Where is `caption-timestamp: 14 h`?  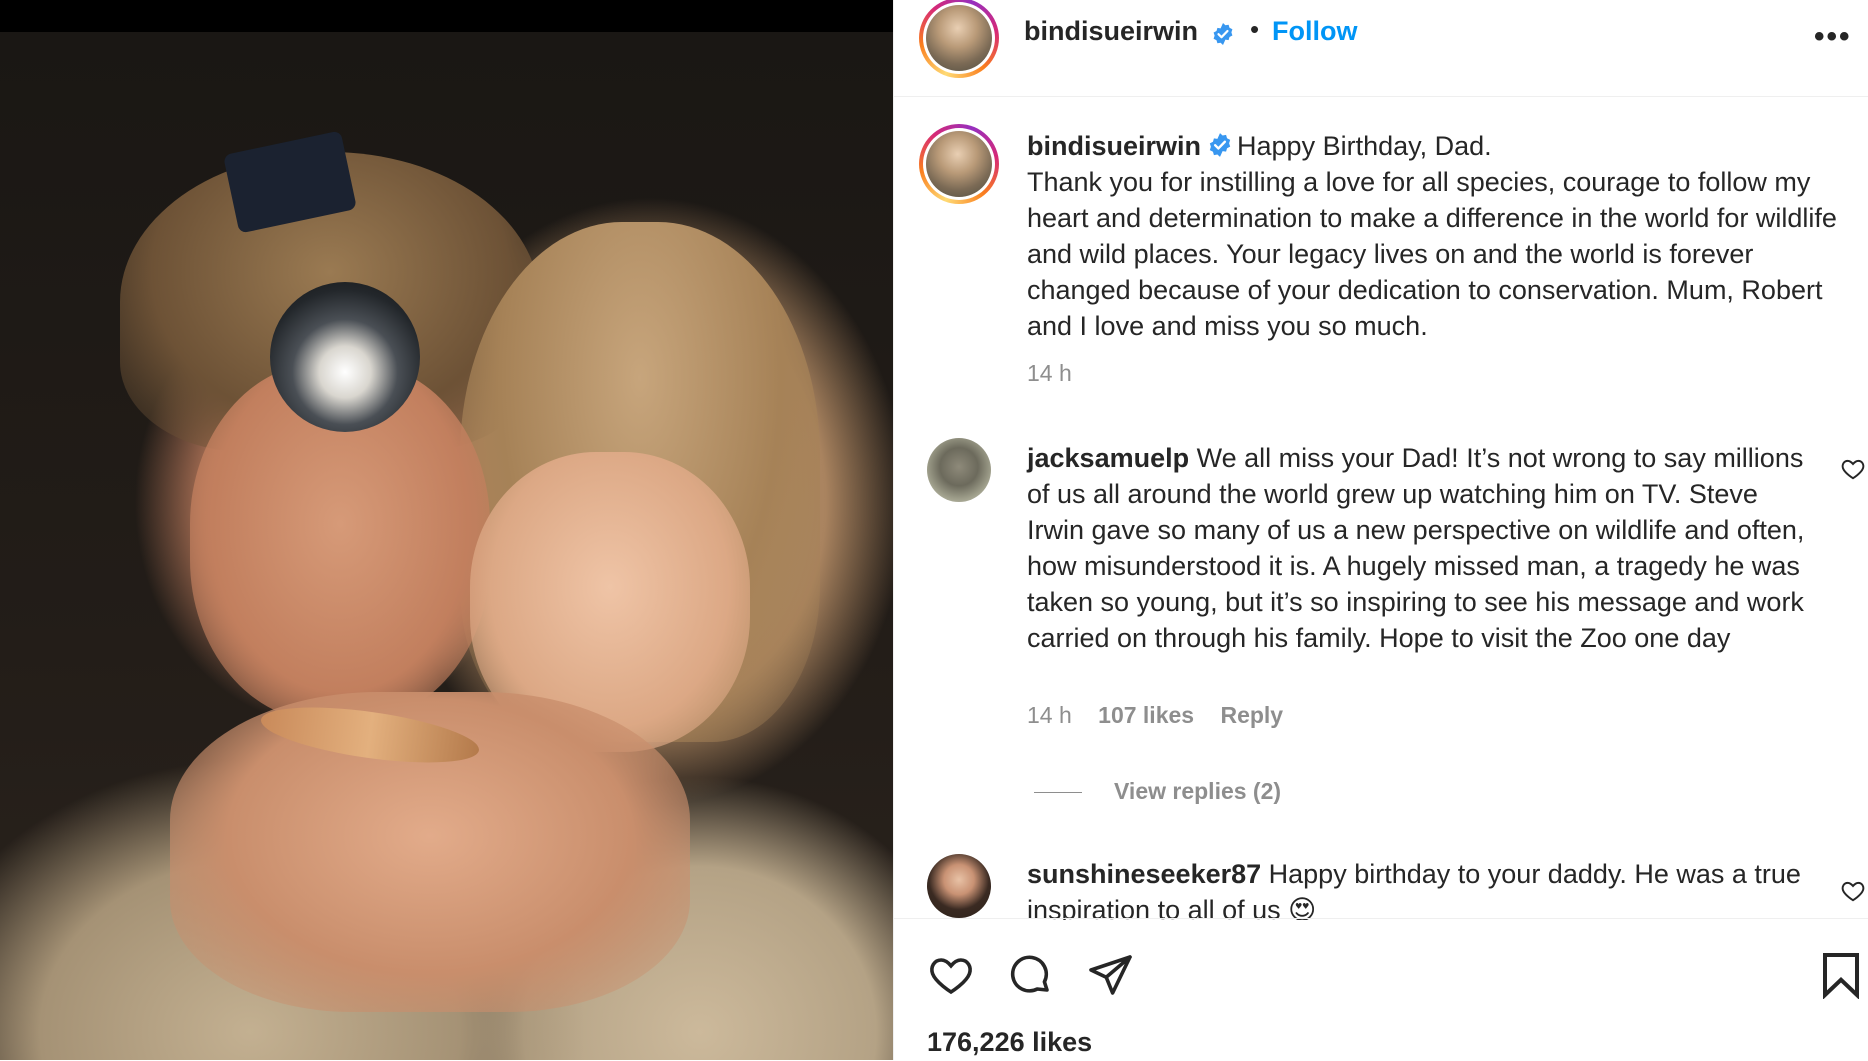
caption-timestamp: 14 h is located at coordinates (1049, 373).